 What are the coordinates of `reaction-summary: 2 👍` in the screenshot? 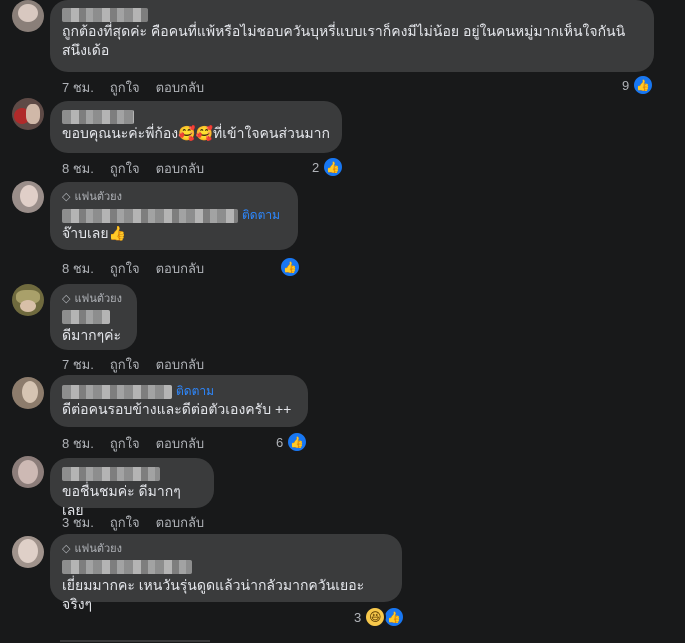 It's located at (328, 167).